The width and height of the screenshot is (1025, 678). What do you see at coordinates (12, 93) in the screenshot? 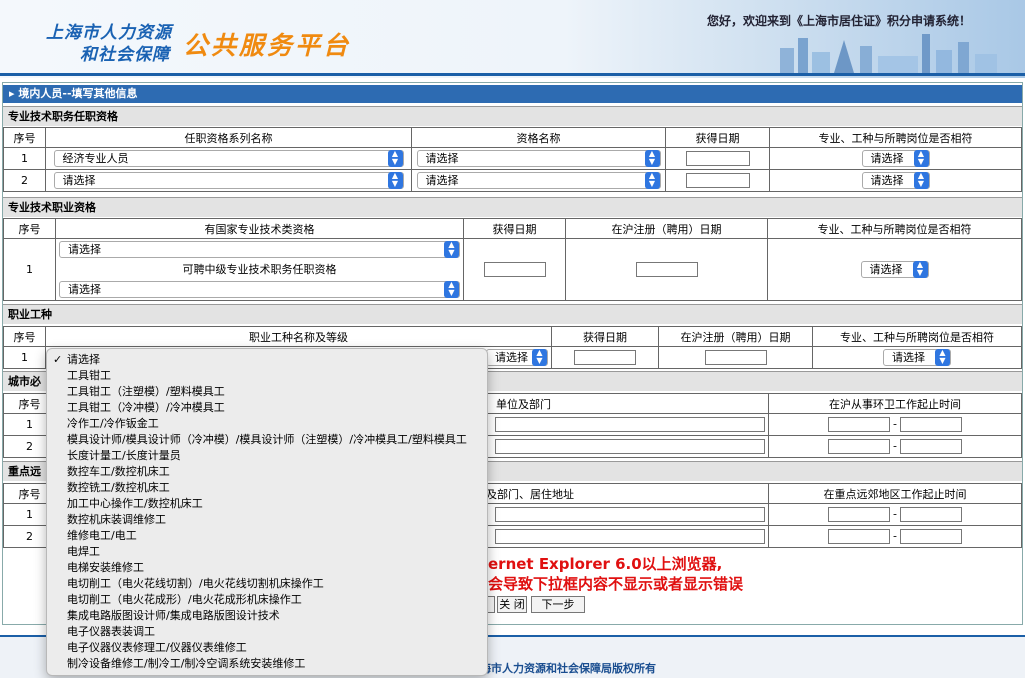
I see `triangle-right-icon: ▸` at bounding box center [12, 93].